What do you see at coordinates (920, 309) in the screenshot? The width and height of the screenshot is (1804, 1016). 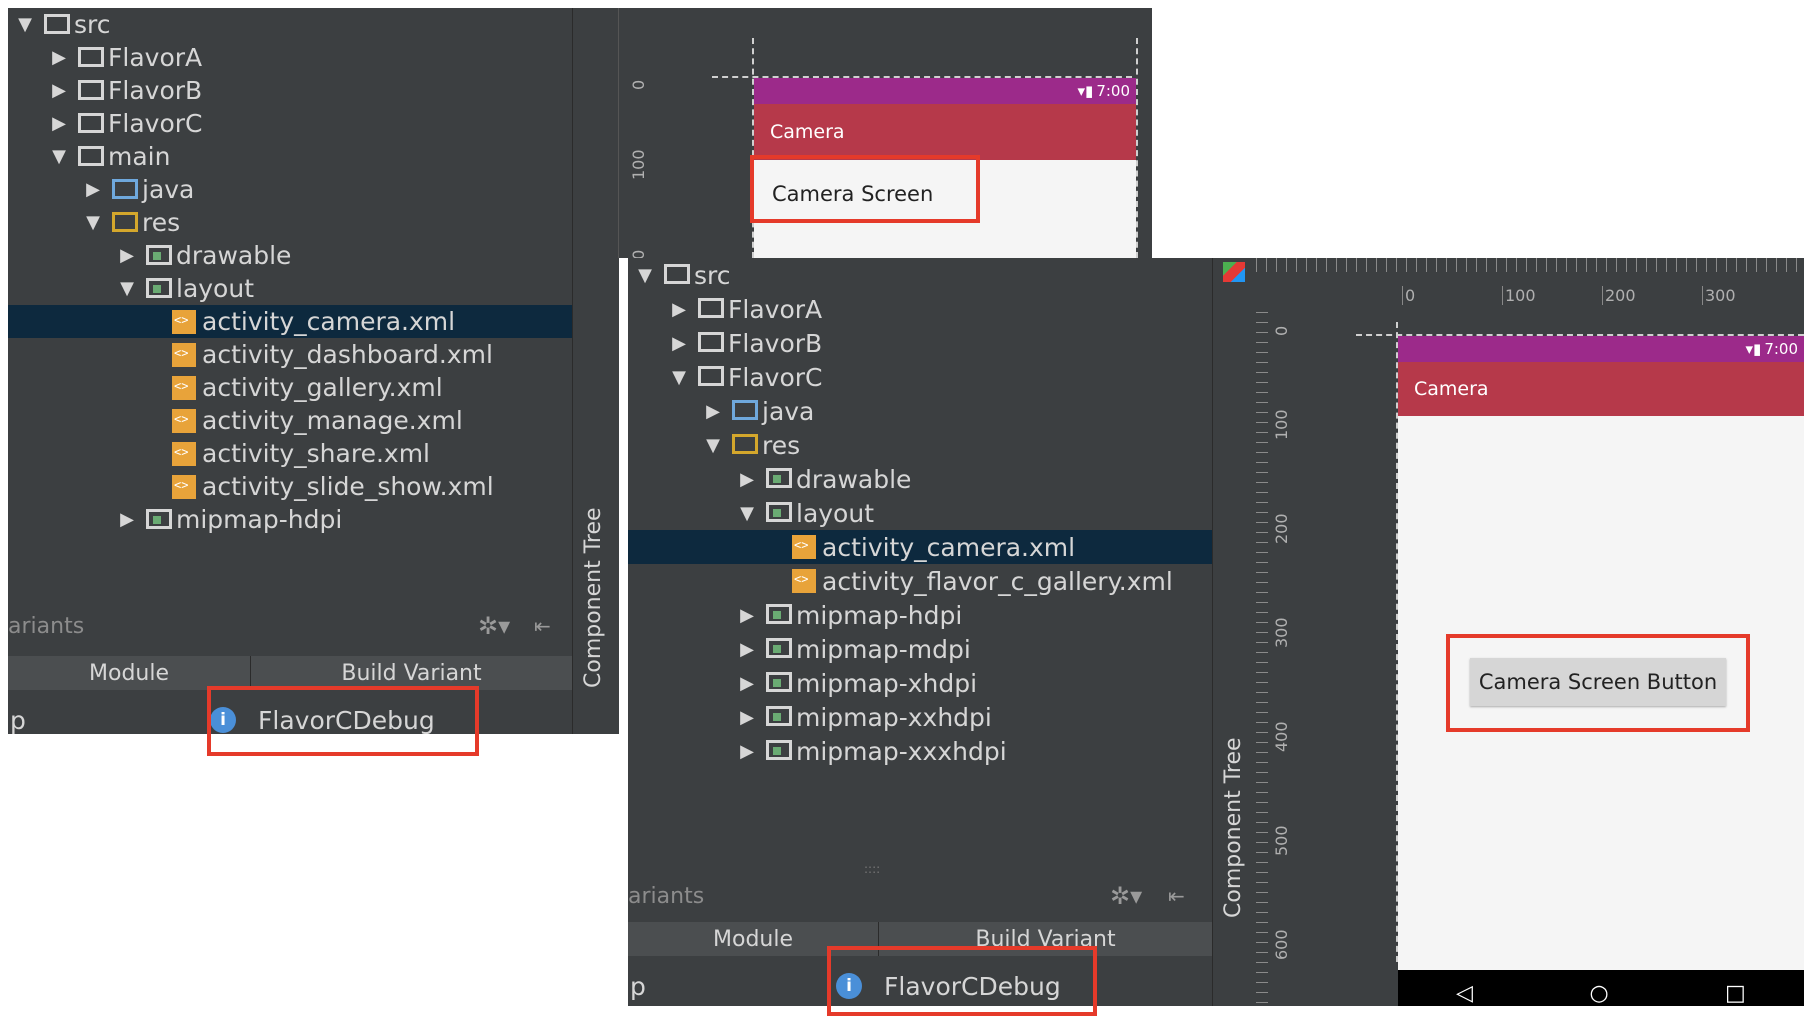 I see `right-tree-row: ▶ FlavorA` at bounding box center [920, 309].